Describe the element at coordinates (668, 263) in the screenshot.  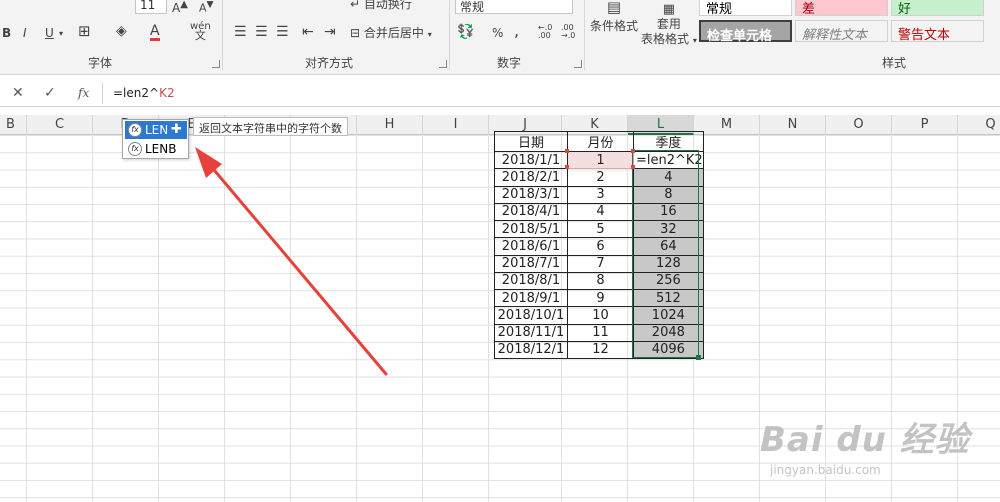
I see `cell-quarter: 128` at that location.